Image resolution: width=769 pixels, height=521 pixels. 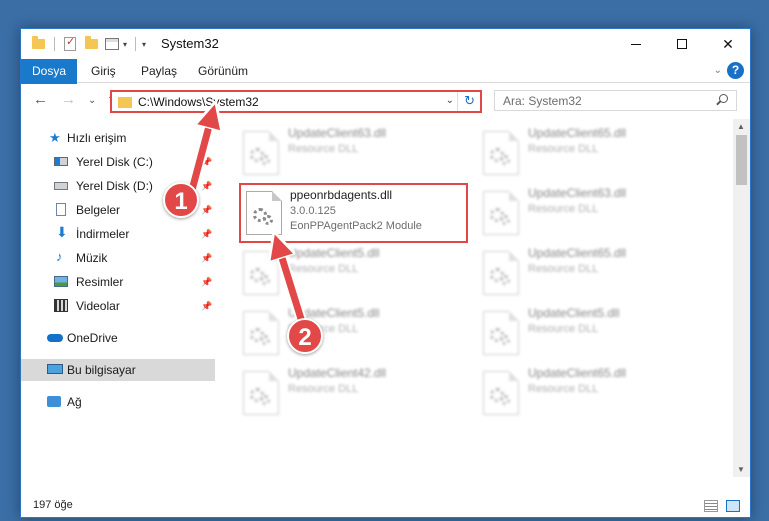 I want to click on scrollbar-thumb, so click(x=741, y=160).